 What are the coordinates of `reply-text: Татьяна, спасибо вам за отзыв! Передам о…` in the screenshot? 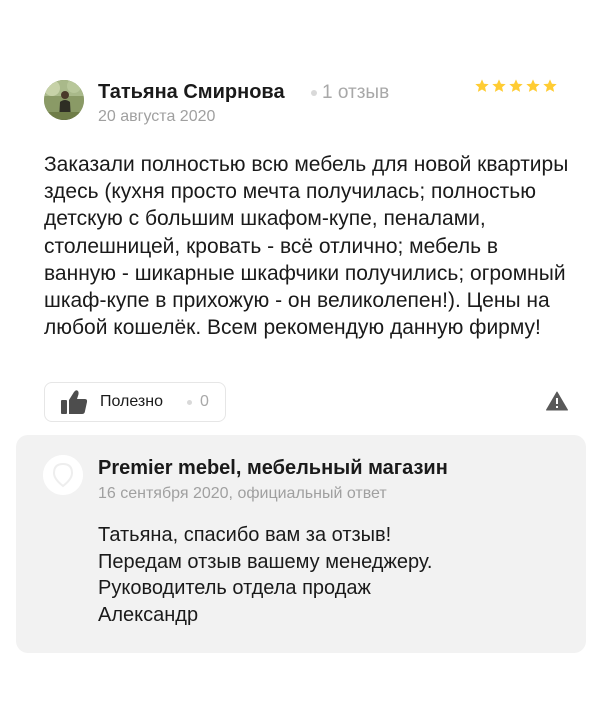 It's located at (333, 575).